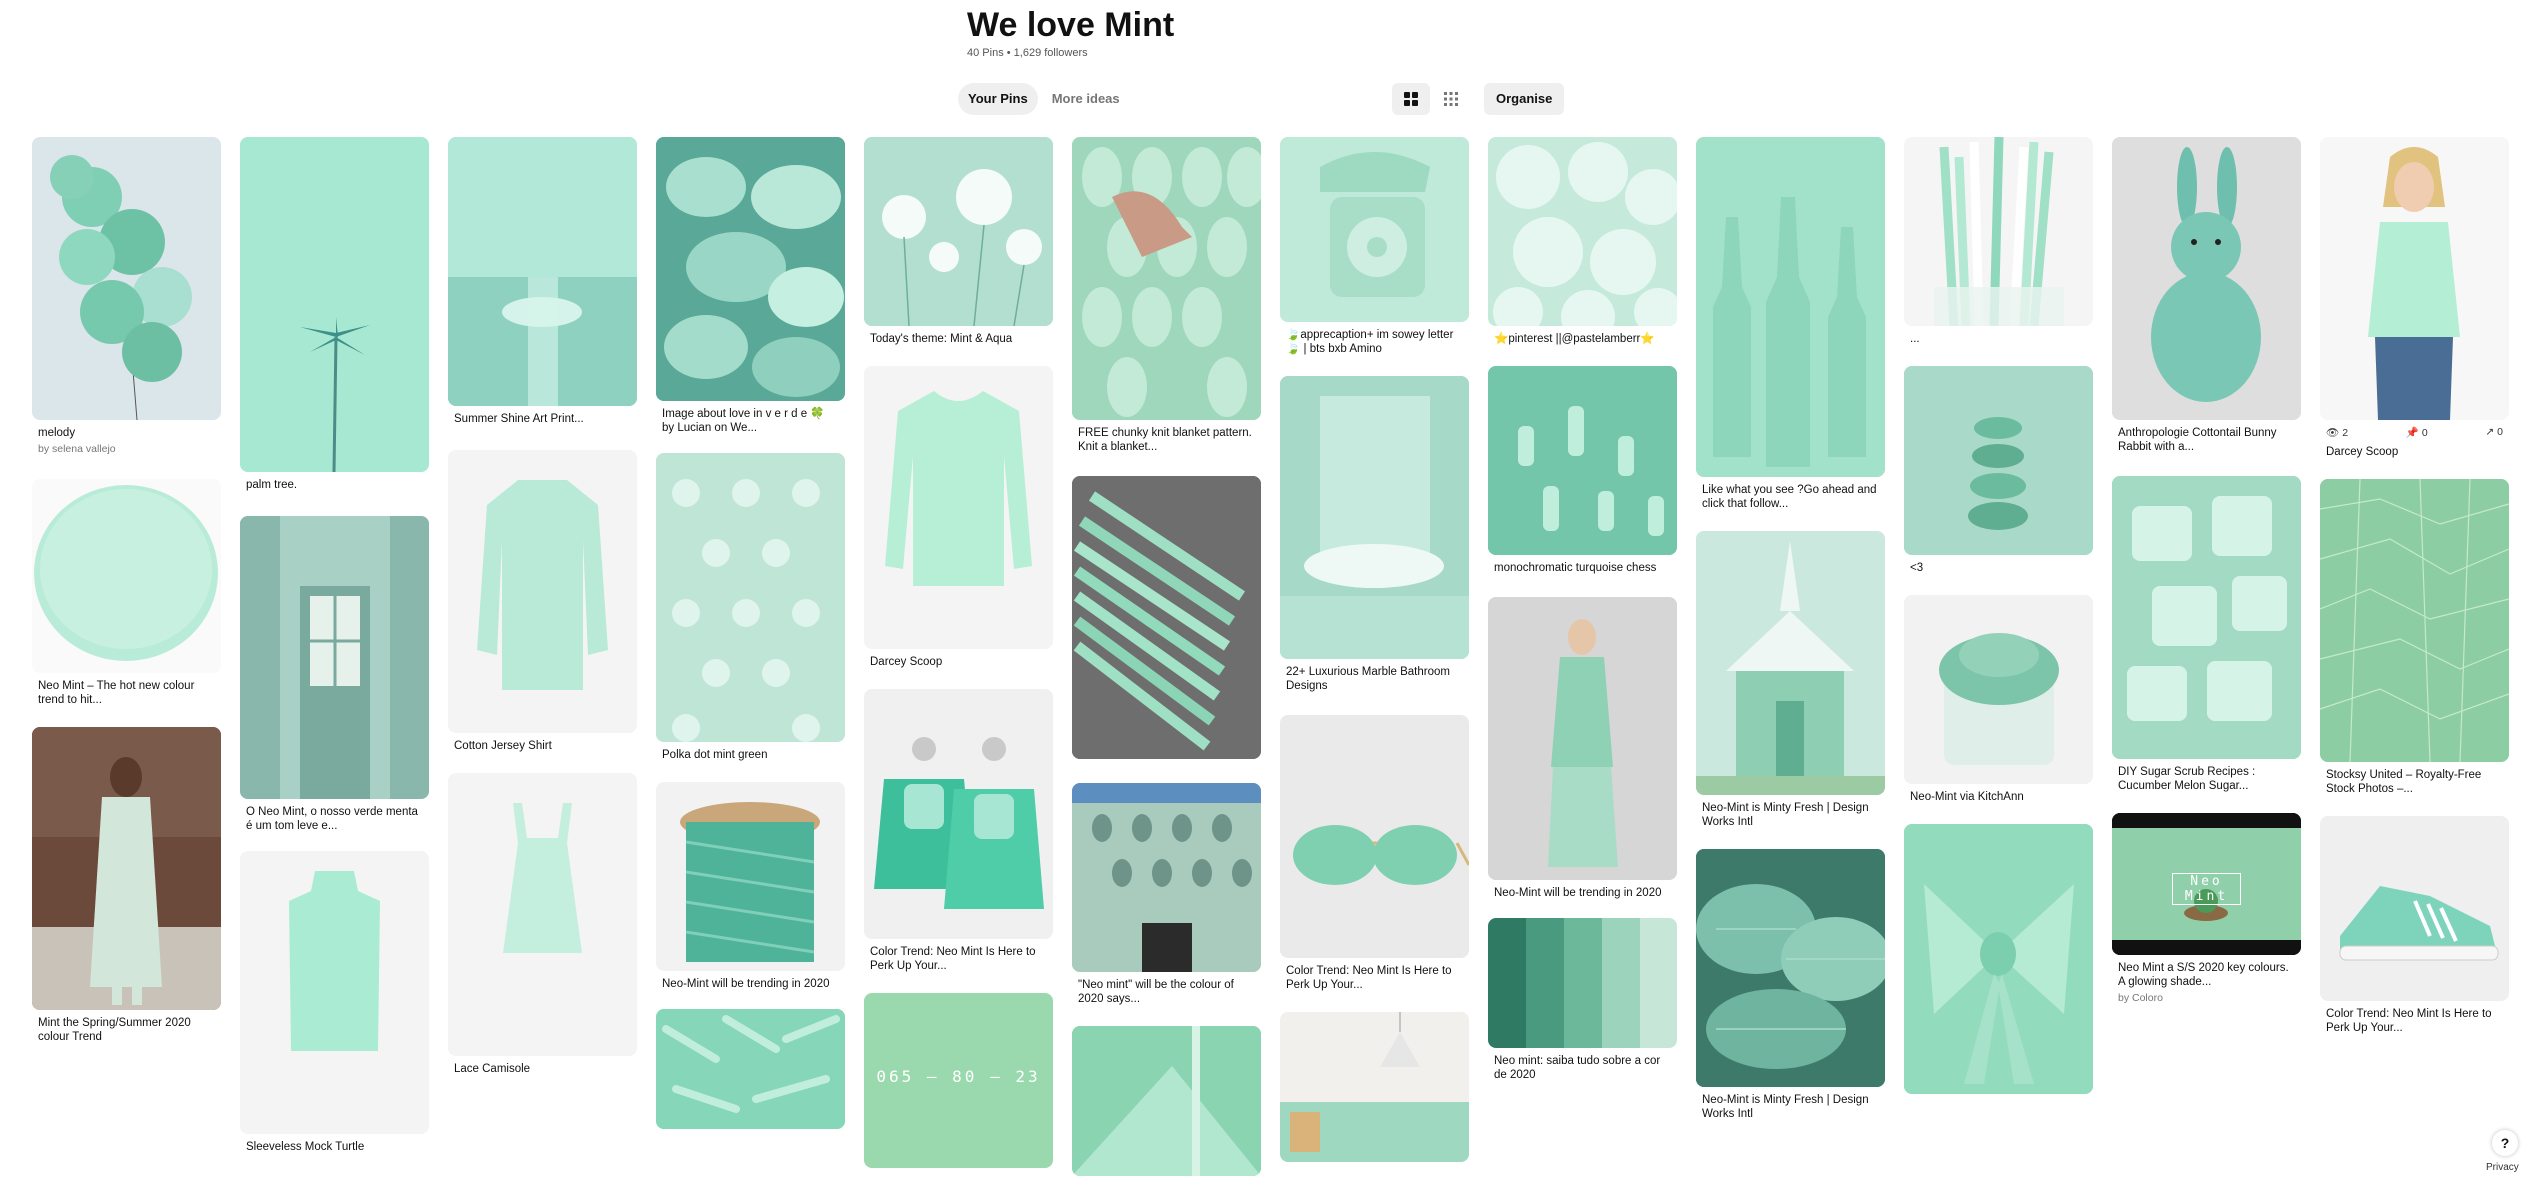 The width and height of the screenshot is (2527, 1185). What do you see at coordinates (1086, 99) in the screenshot?
I see `tab-more-ideas: More ideas` at bounding box center [1086, 99].